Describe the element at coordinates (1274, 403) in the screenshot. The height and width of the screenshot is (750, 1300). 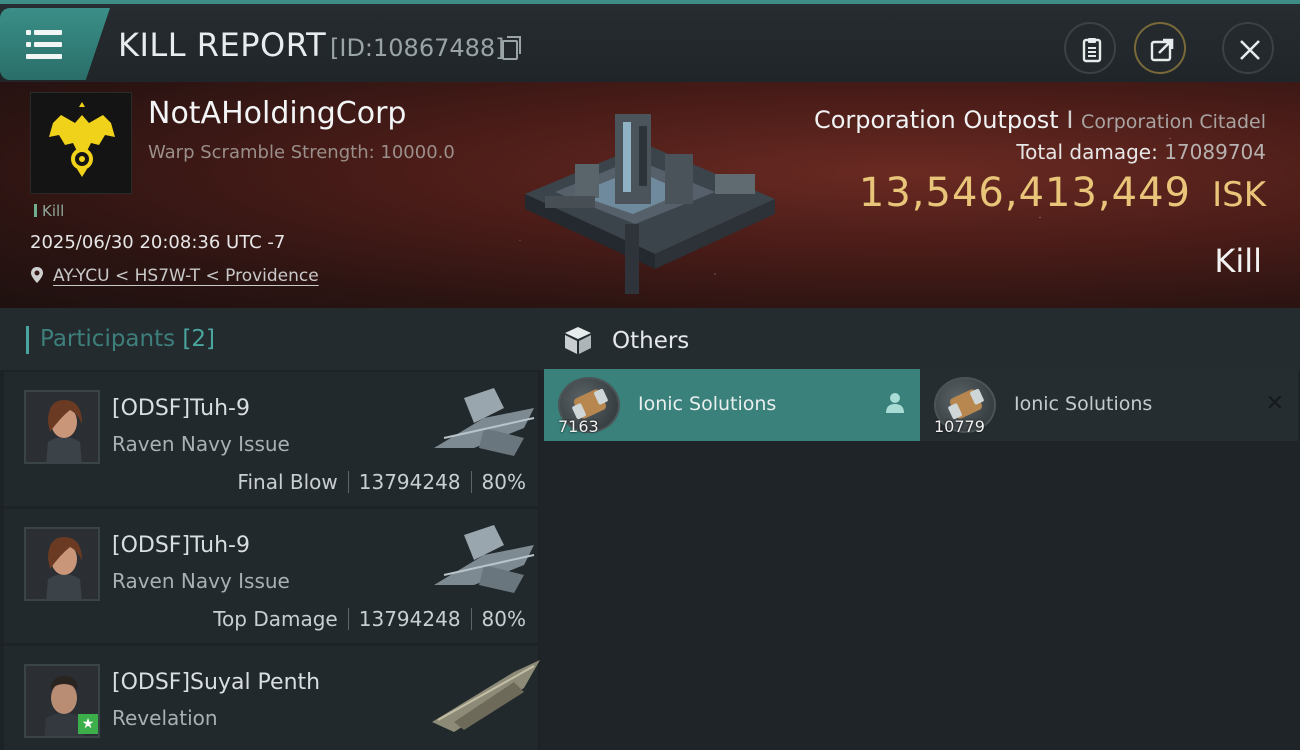
I see `destroyed-mark-icon: ✕` at that location.